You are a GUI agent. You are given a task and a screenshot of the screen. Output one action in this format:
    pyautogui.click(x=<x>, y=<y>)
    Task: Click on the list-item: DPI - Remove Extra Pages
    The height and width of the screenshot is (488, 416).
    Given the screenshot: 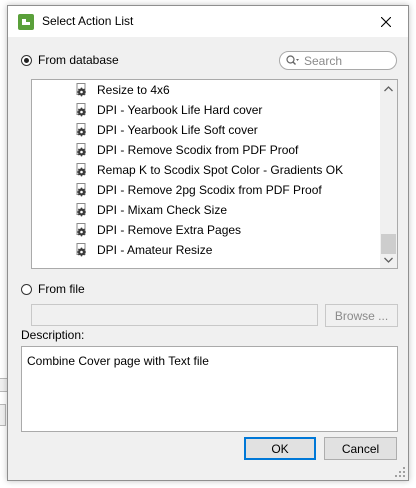 What is the action you would take?
    pyautogui.click(x=207, y=230)
    